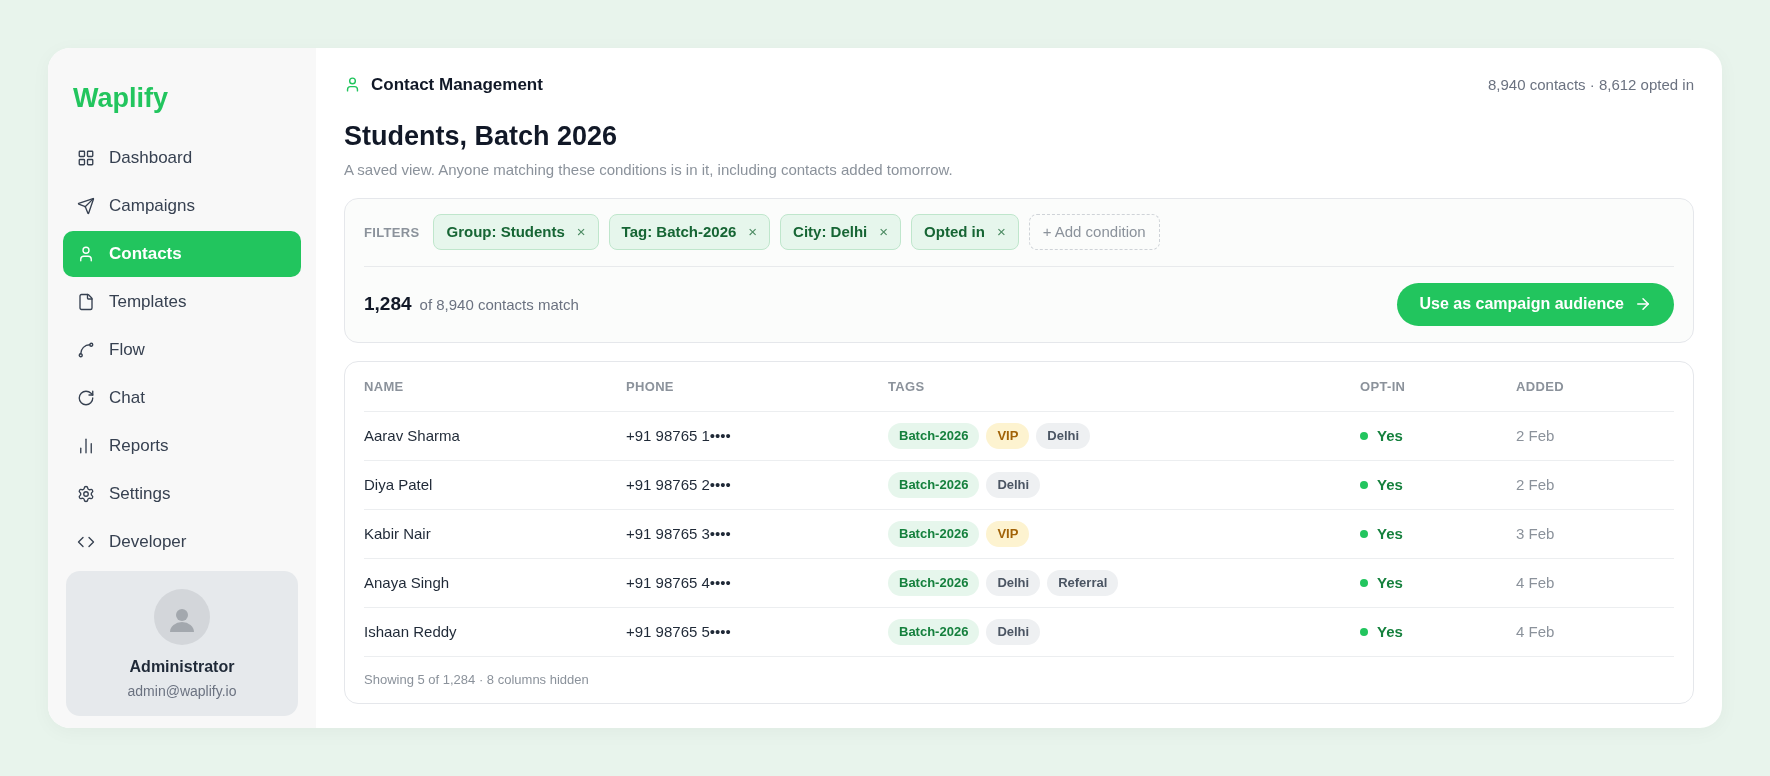  Describe the element at coordinates (649, 170) in the screenshot. I see `page-description: A saved view. Anyone matching these conditions is in it, including contacts added tomorrow.` at that location.